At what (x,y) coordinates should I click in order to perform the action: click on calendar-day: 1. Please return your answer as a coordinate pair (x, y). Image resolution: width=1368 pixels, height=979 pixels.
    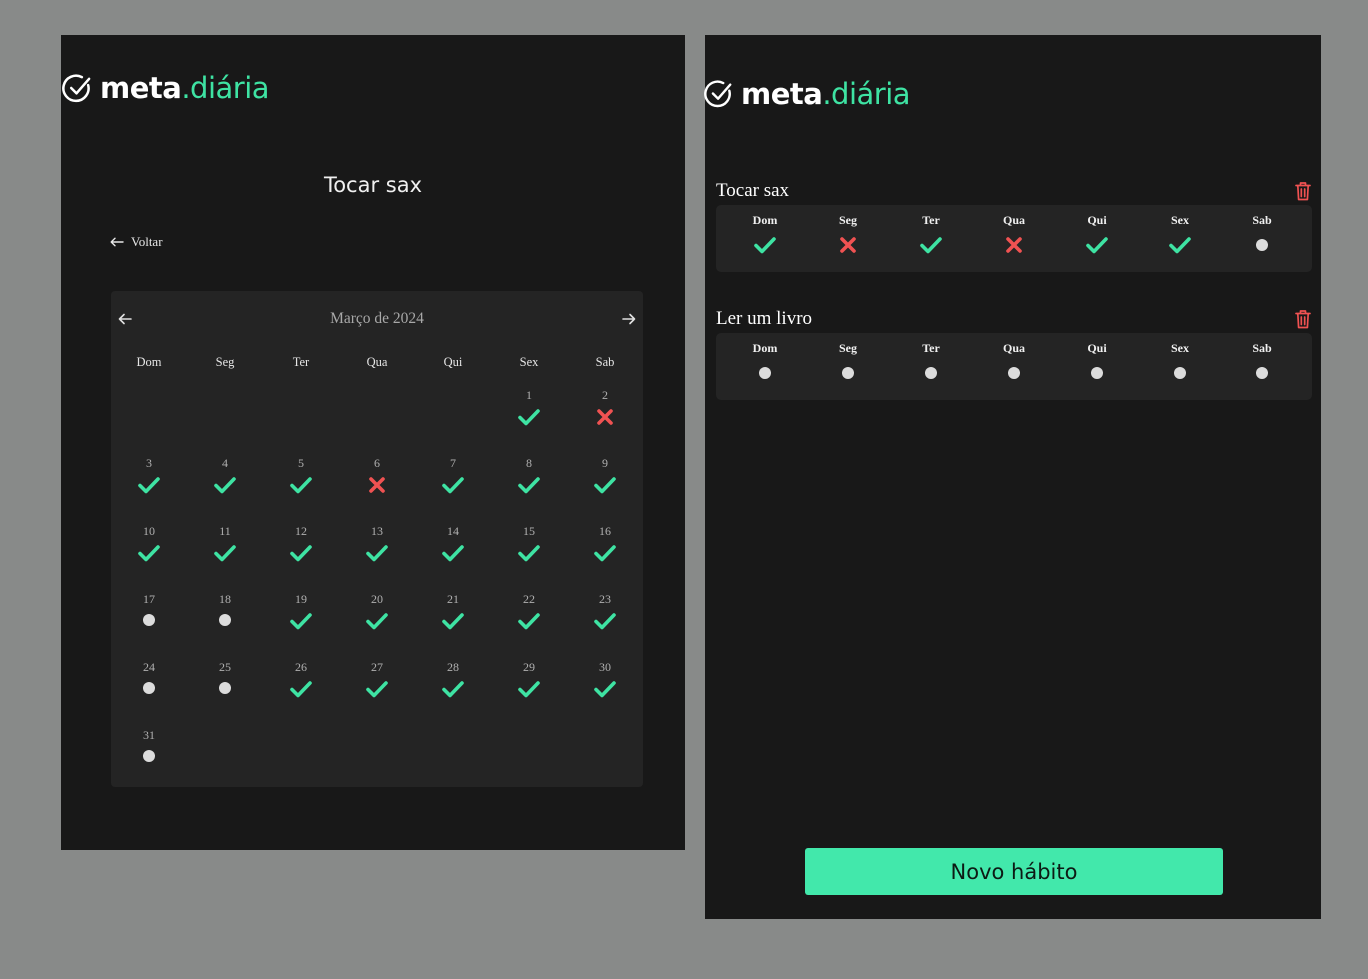
    Looking at the image, I should click on (529, 418).